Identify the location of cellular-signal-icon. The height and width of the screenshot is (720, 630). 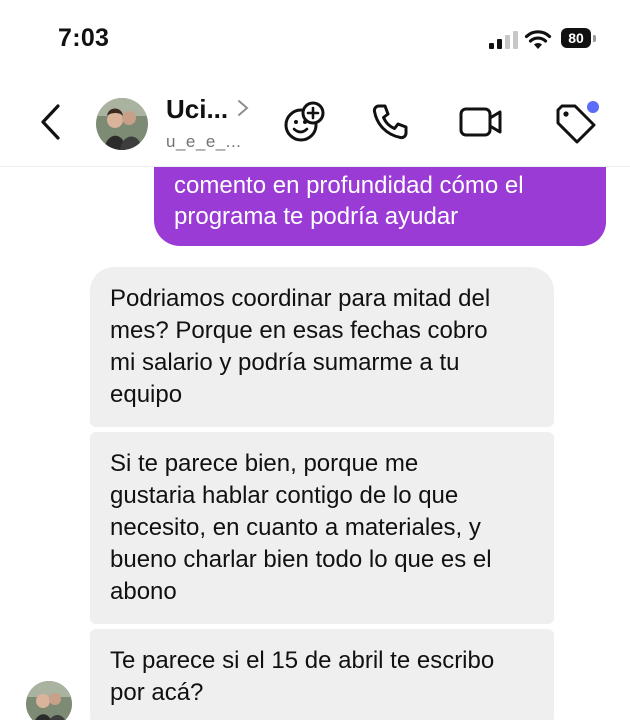
(503, 40).